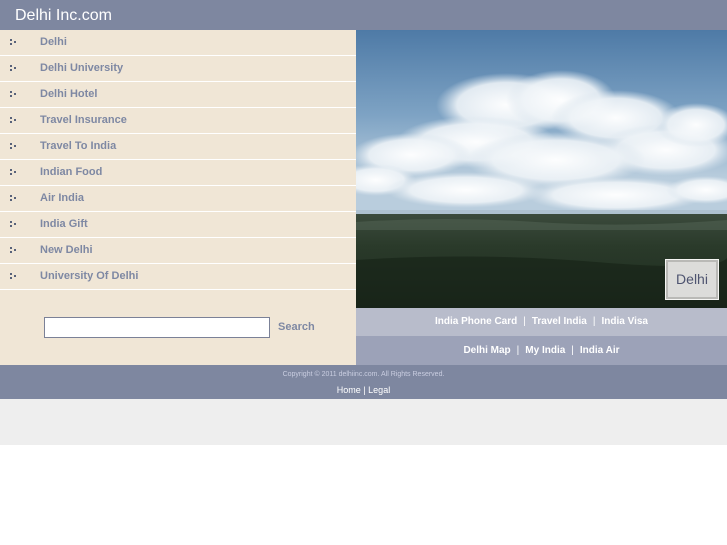 The height and width of the screenshot is (545, 727). Describe the element at coordinates (78, 146) in the screenshot. I see `sidebar-item-label: Travel To India` at that location.